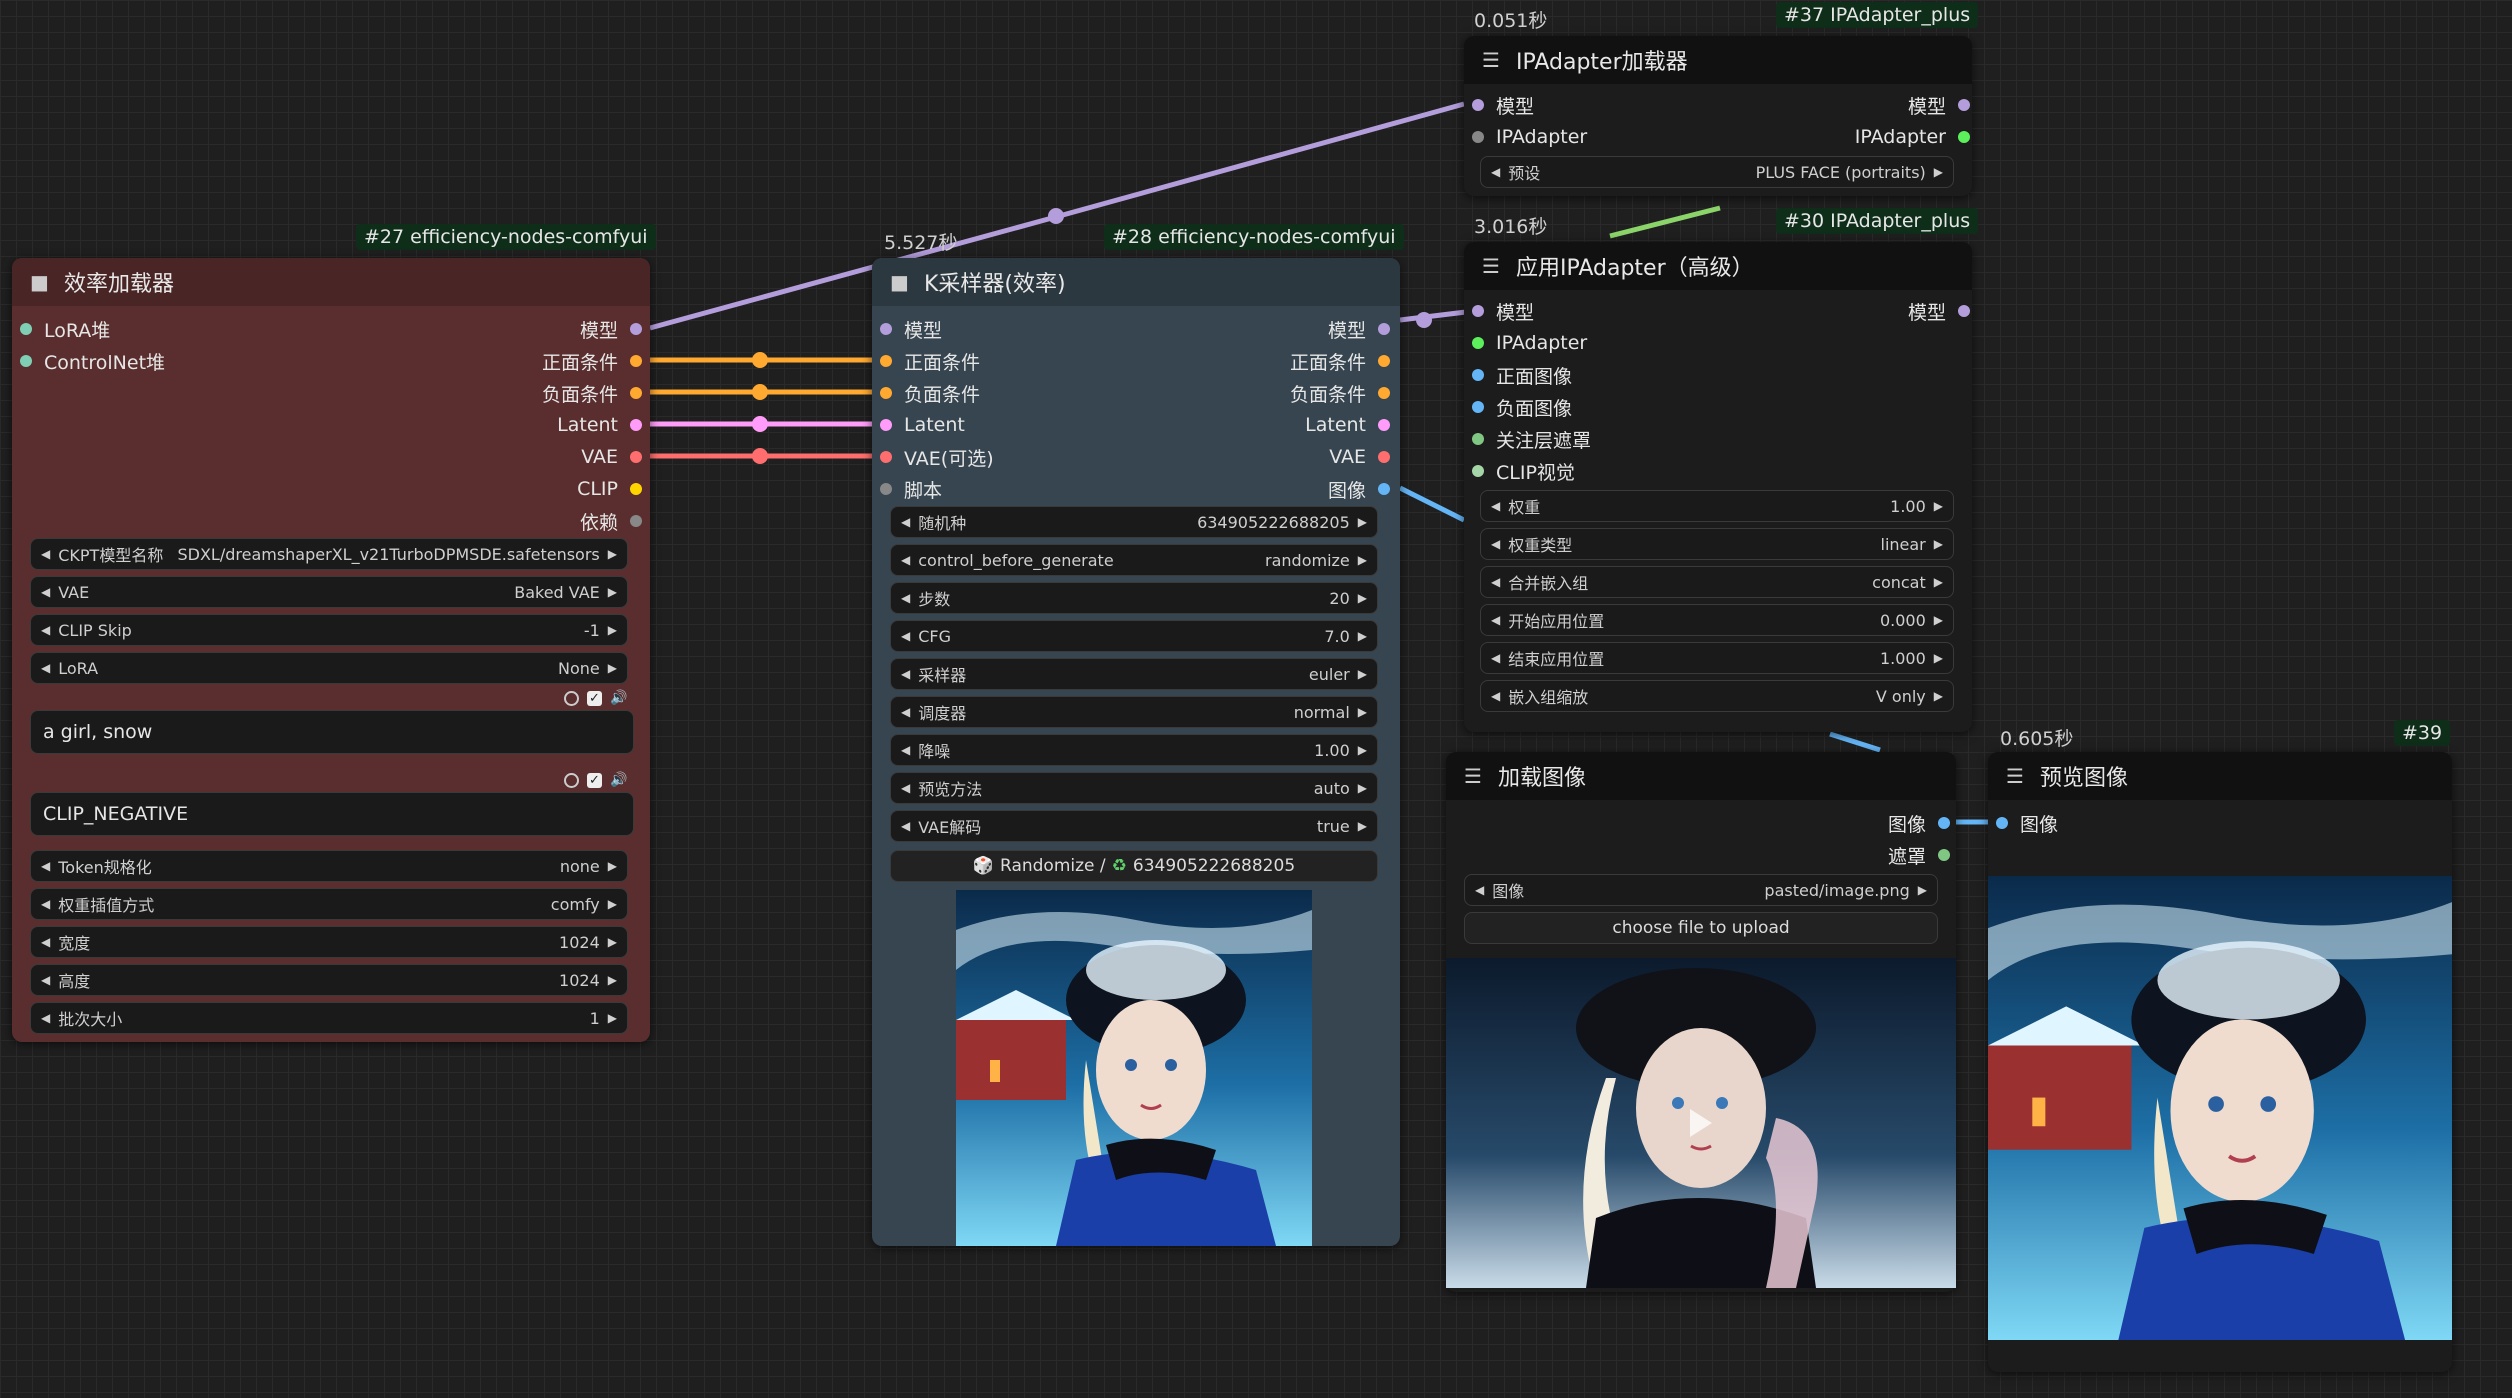  I want to click on widget-denoise: ◀ 降噪 1.00 ▶, so click(1134, 750).